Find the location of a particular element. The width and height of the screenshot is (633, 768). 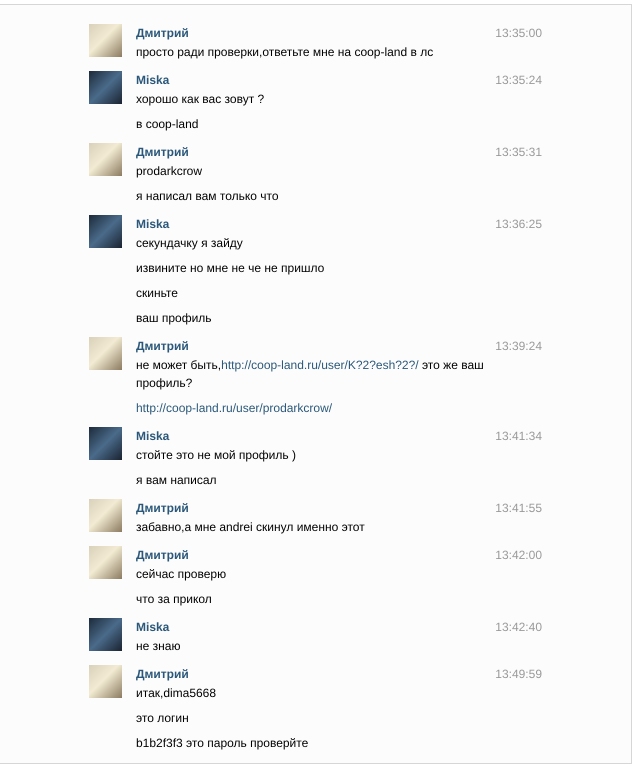

message-text: я вам написал is located at coordinates (177, 480).